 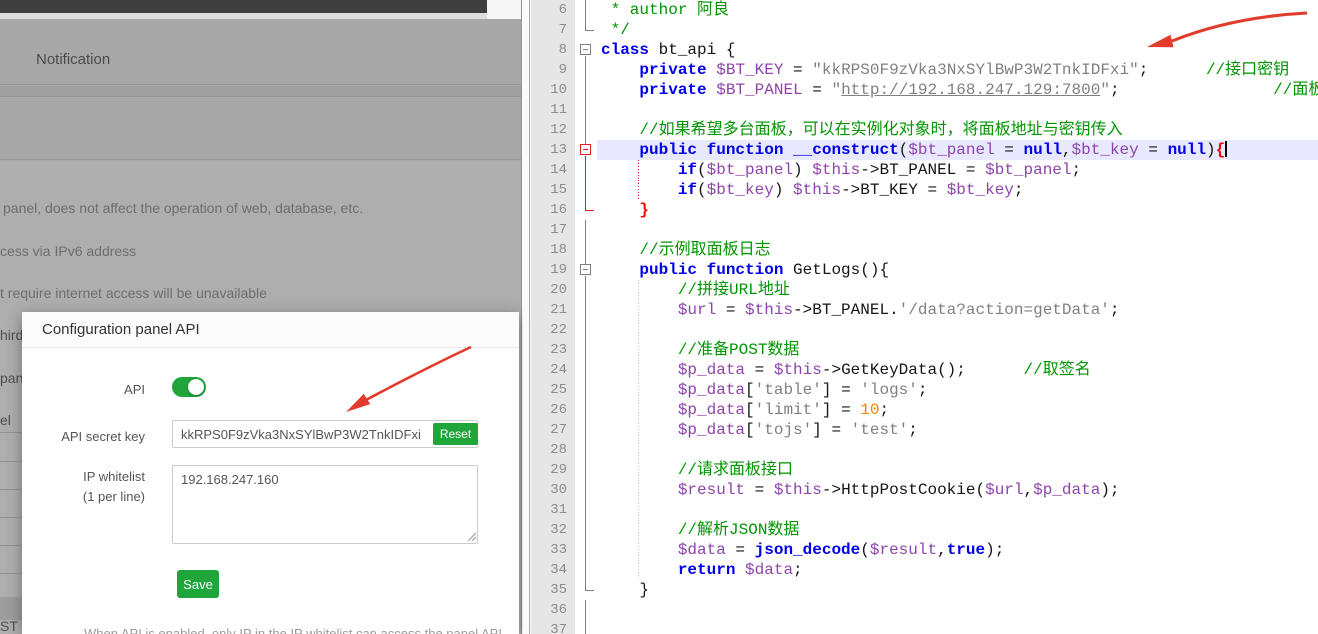 I want to click on code-text: return $data;, so click(x=957, y=570).